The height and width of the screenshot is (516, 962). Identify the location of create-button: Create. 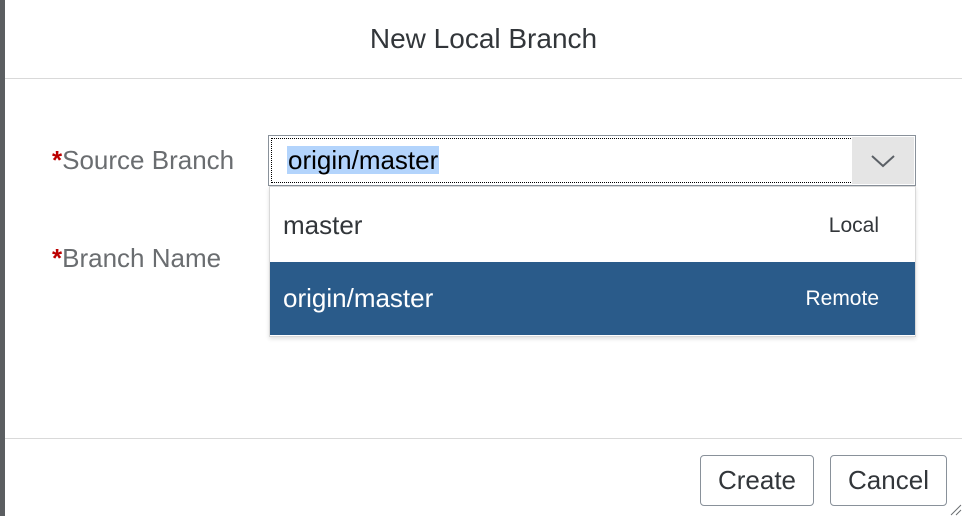
(757, 480).